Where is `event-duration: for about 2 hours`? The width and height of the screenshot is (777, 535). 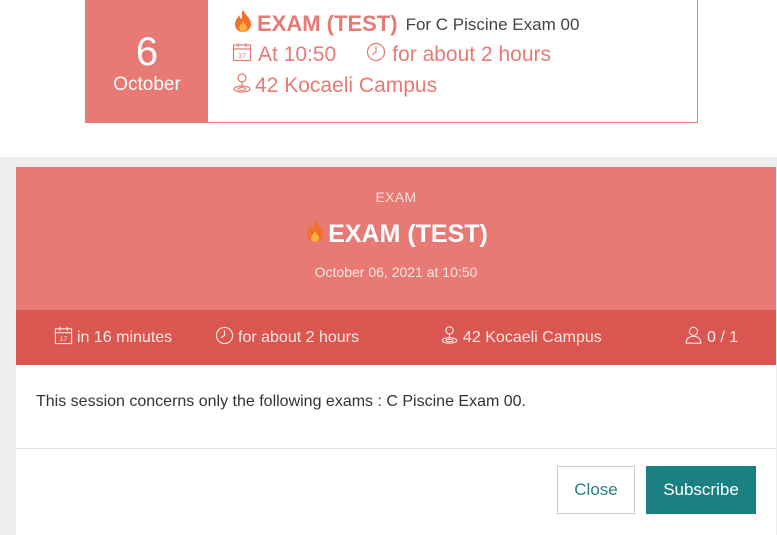 event-duration: for about 2 hours is located at coordinates (472, 54).